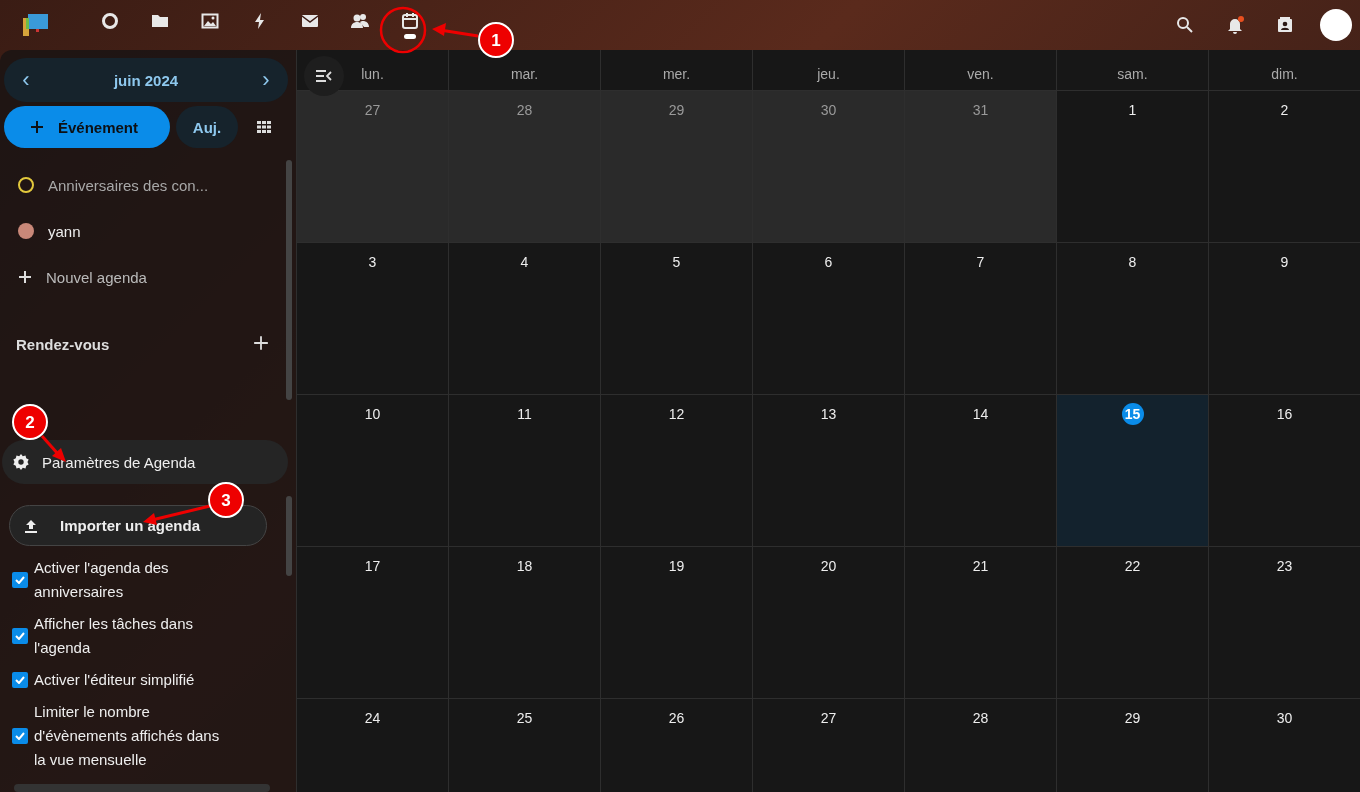 Image resolution: width=1360 pixels, height=792 pixels. I want to click on day-cell: 24, so click(372, 745).